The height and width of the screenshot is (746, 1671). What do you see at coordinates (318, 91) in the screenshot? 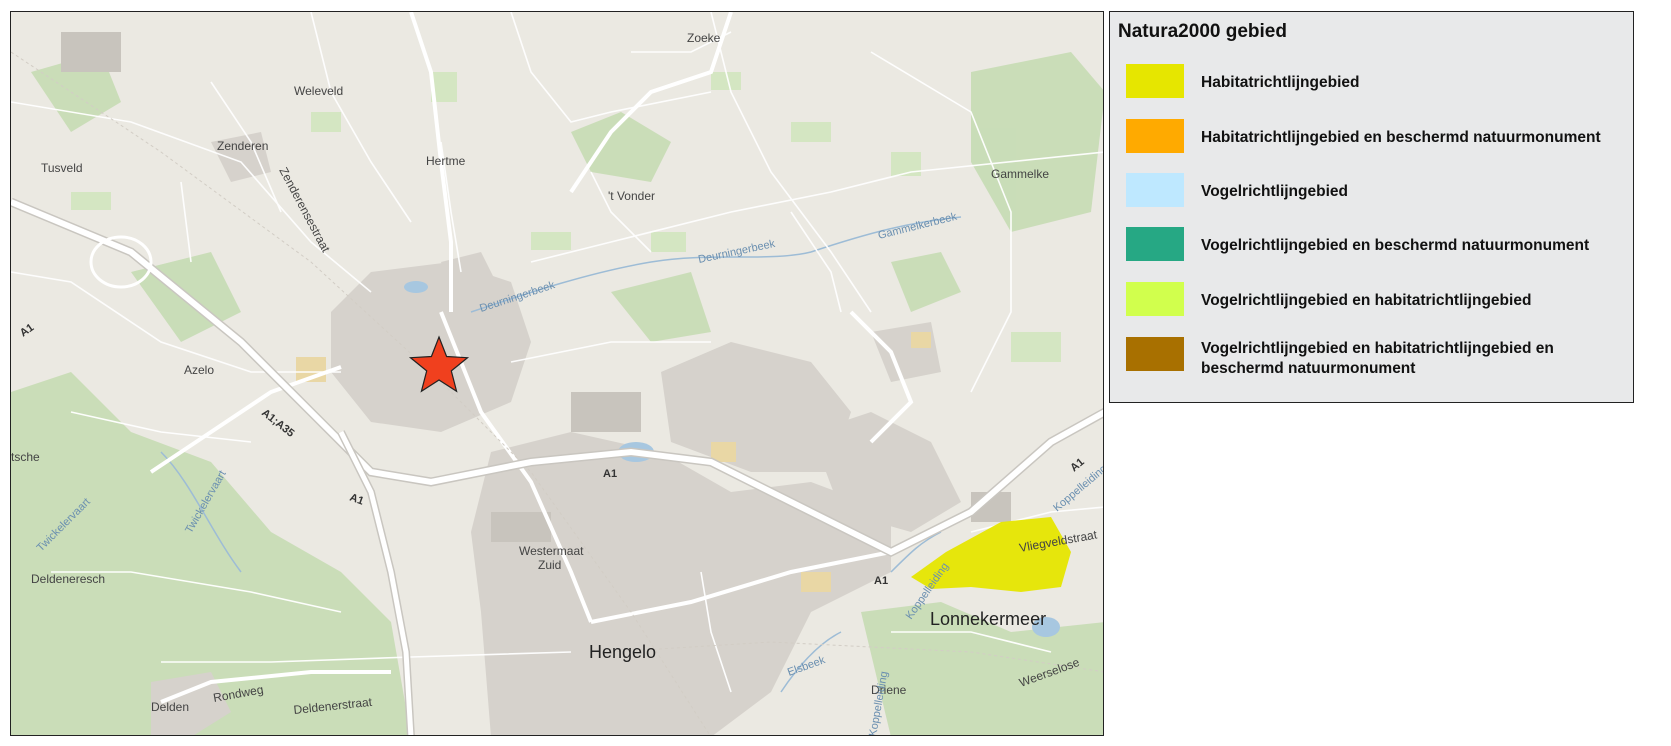
I see `place-label-weleveld: Weleveld` at bounding box center [318, 91].